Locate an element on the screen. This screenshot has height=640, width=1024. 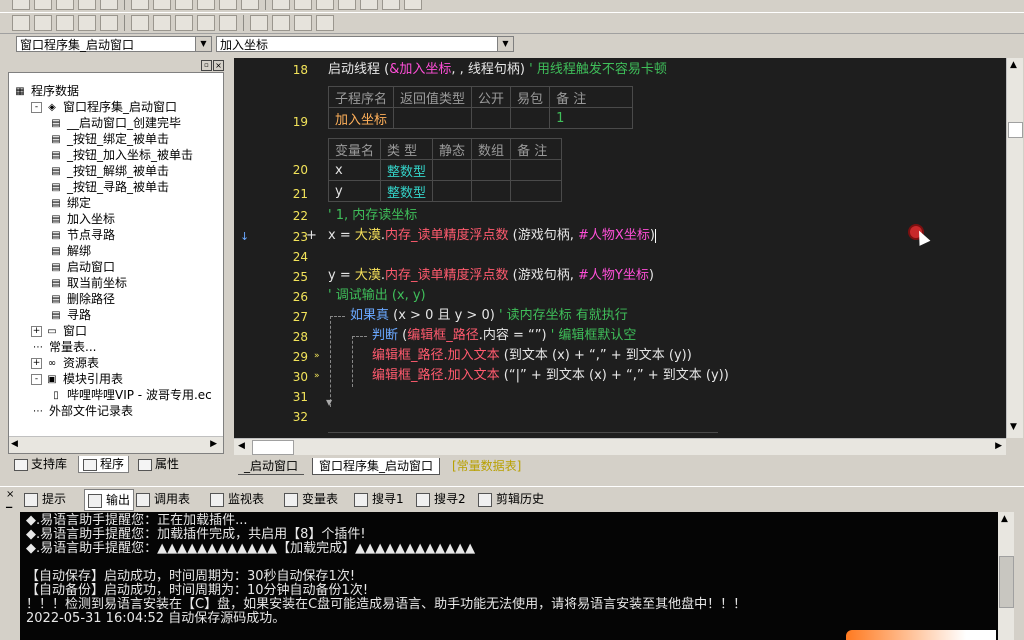
editor-hscrollbar: ◀ ▶ is located at coordinates (620, 446).